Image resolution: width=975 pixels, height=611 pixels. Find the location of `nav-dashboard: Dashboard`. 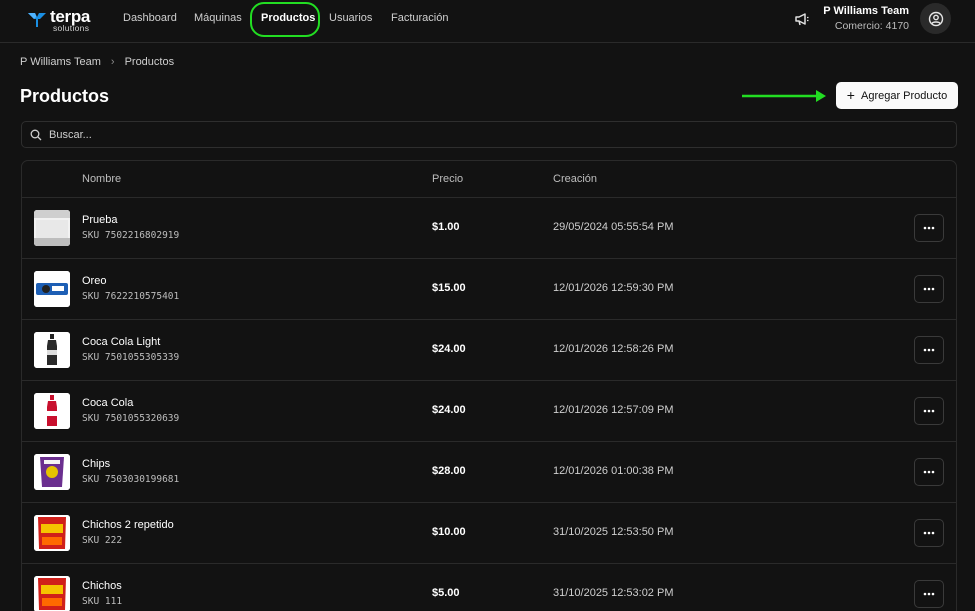

nav-dashboard: Dashboard is located at coordinates (150, 18).